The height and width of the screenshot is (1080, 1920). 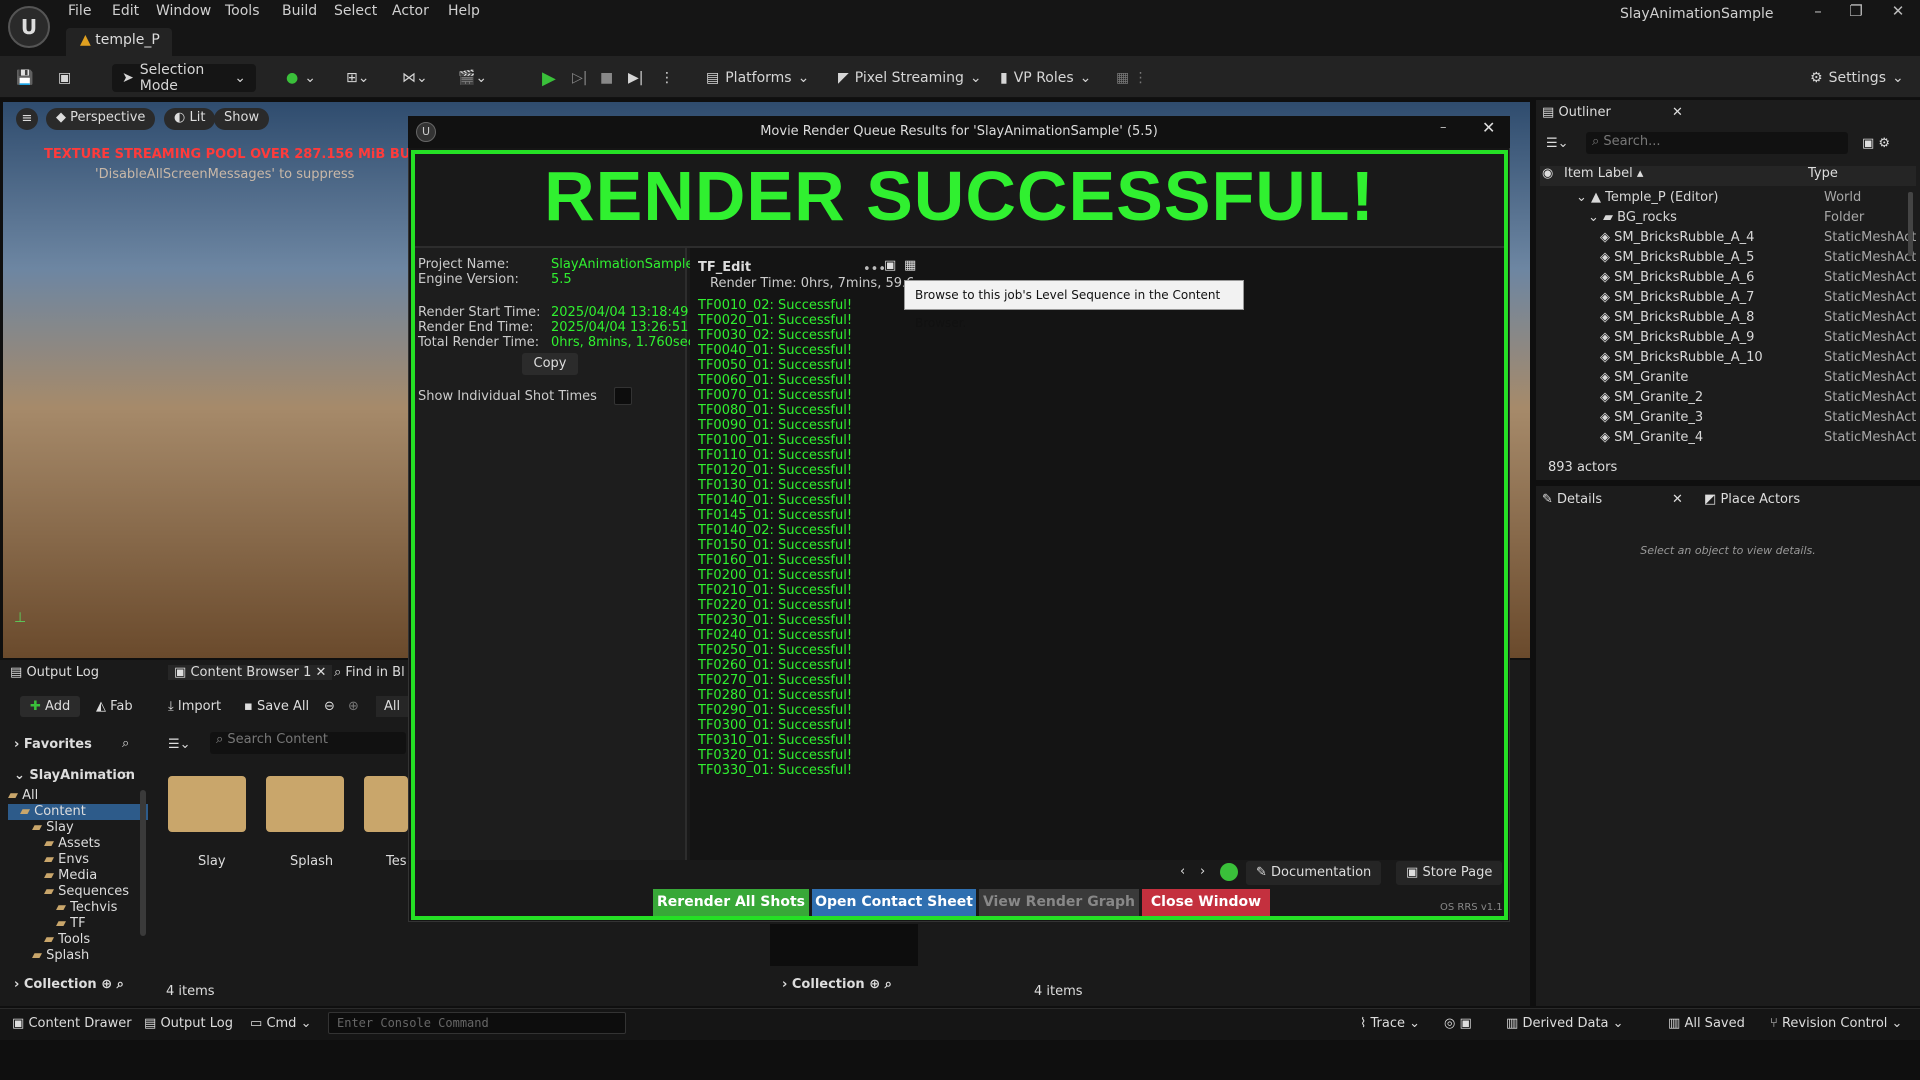 What do you see at coordinates (1547, 173) in the screenshot?
I see `visibility-icon: ◉` at bounding box center [1547, 173].